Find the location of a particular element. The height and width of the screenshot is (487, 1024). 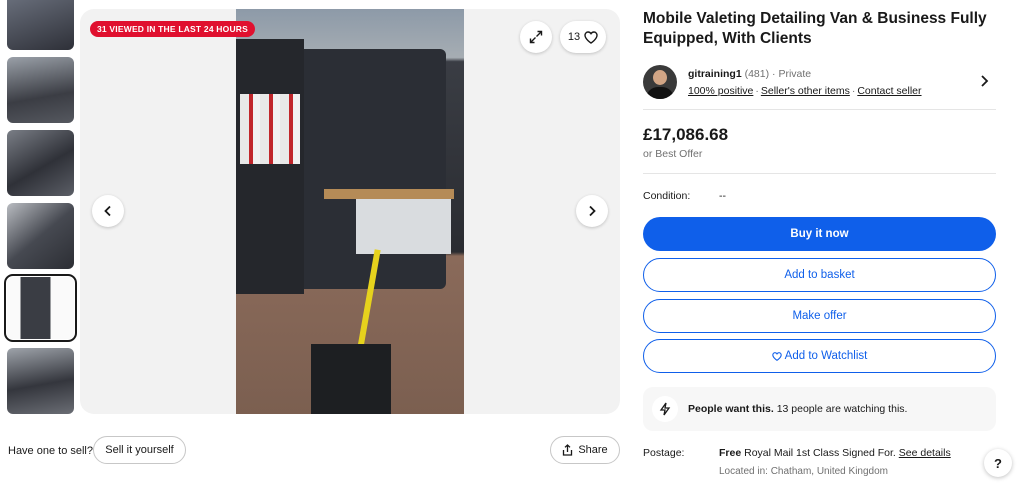

previous-image-button is located at coordinates (108, 211).